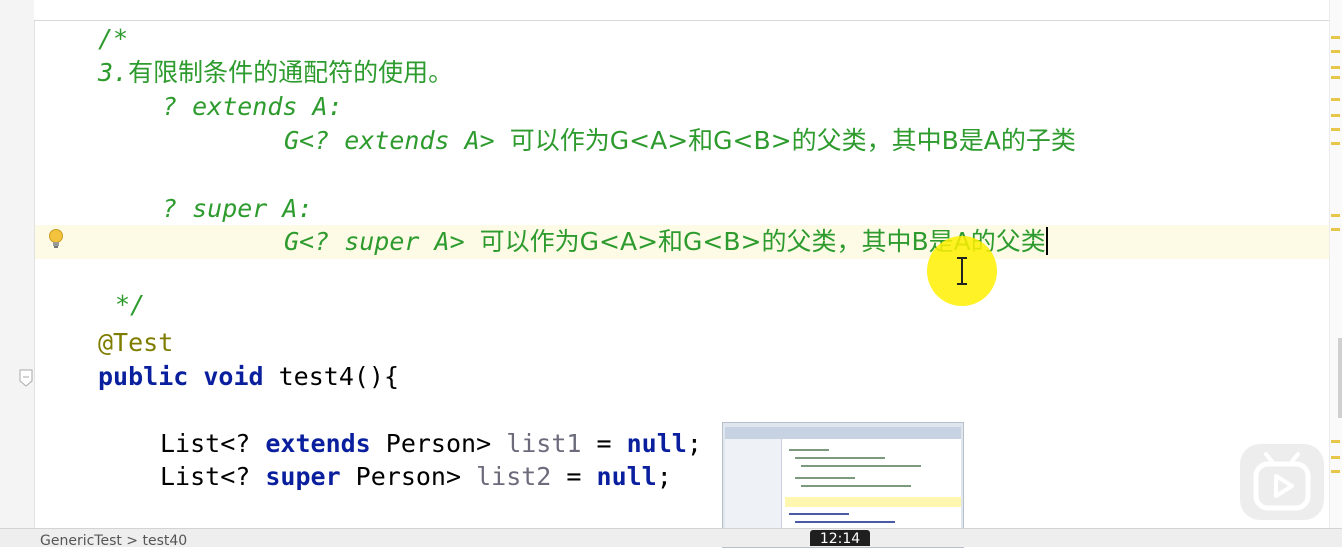  I want to click on code-token: @Test, so click(136, 342).